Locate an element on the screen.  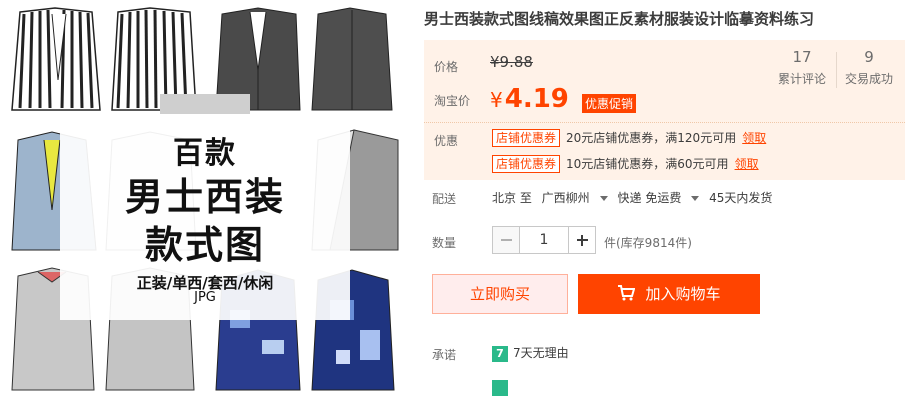
ship-time: 45天内发货 is located at coordinates (741, 198).